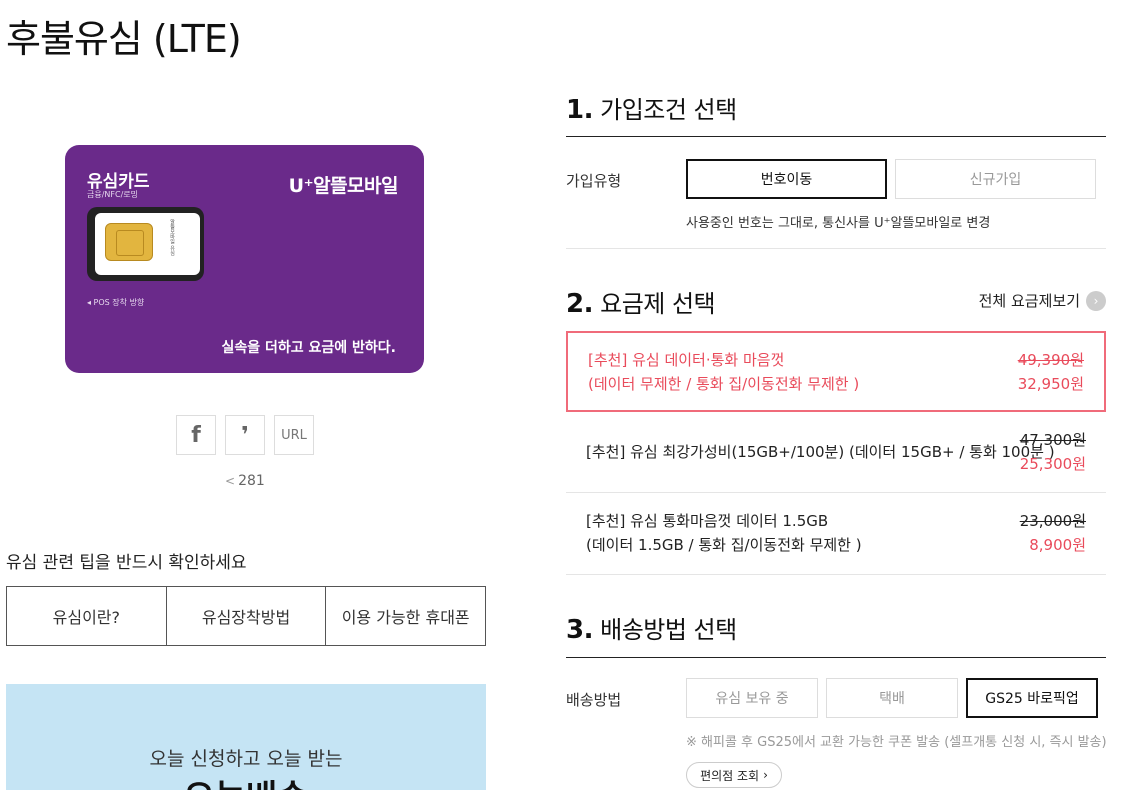 The height and width of the screenshot is (790, 1121). I want to click on section2-label: 요금제 선택, so click(658, 304).